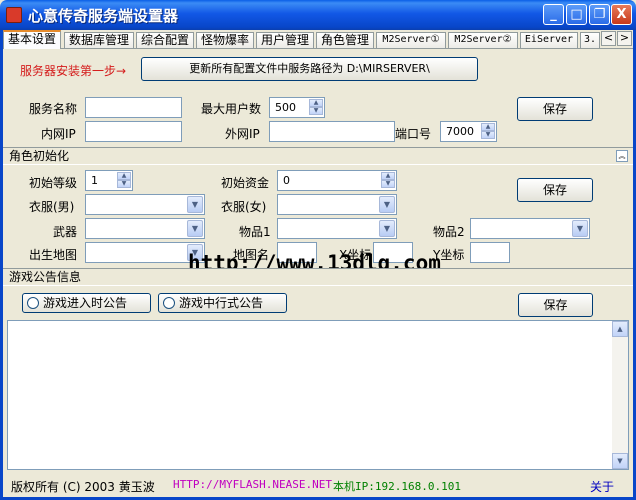  Describe the element at coordinates (103, 16) in the screenshot. I see `window-title: 心意传奇服务端设置器` at that location.